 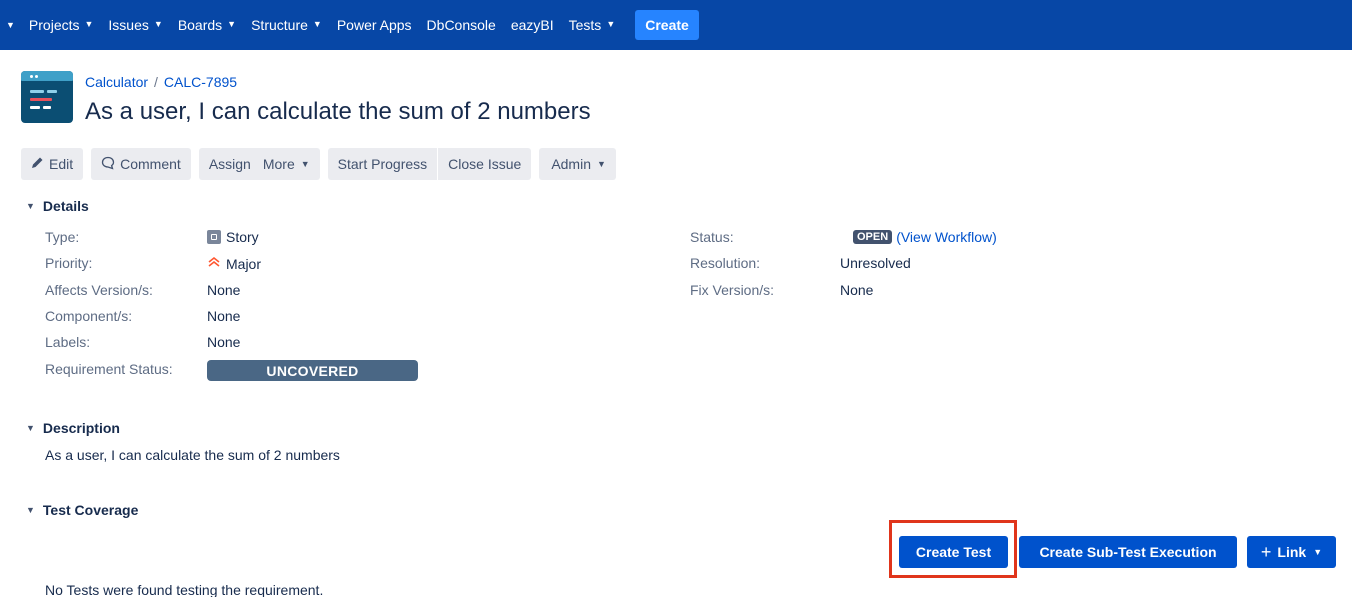 I want to click on nav-tests-label: Tests, so click(x=585, y=25).